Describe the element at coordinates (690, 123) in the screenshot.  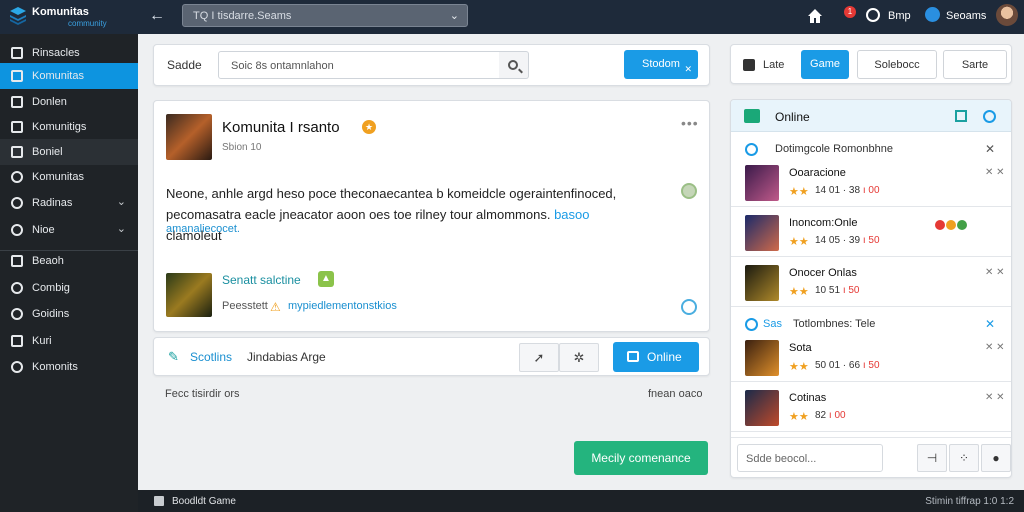
I see `more-options-icon: •••` at that location.